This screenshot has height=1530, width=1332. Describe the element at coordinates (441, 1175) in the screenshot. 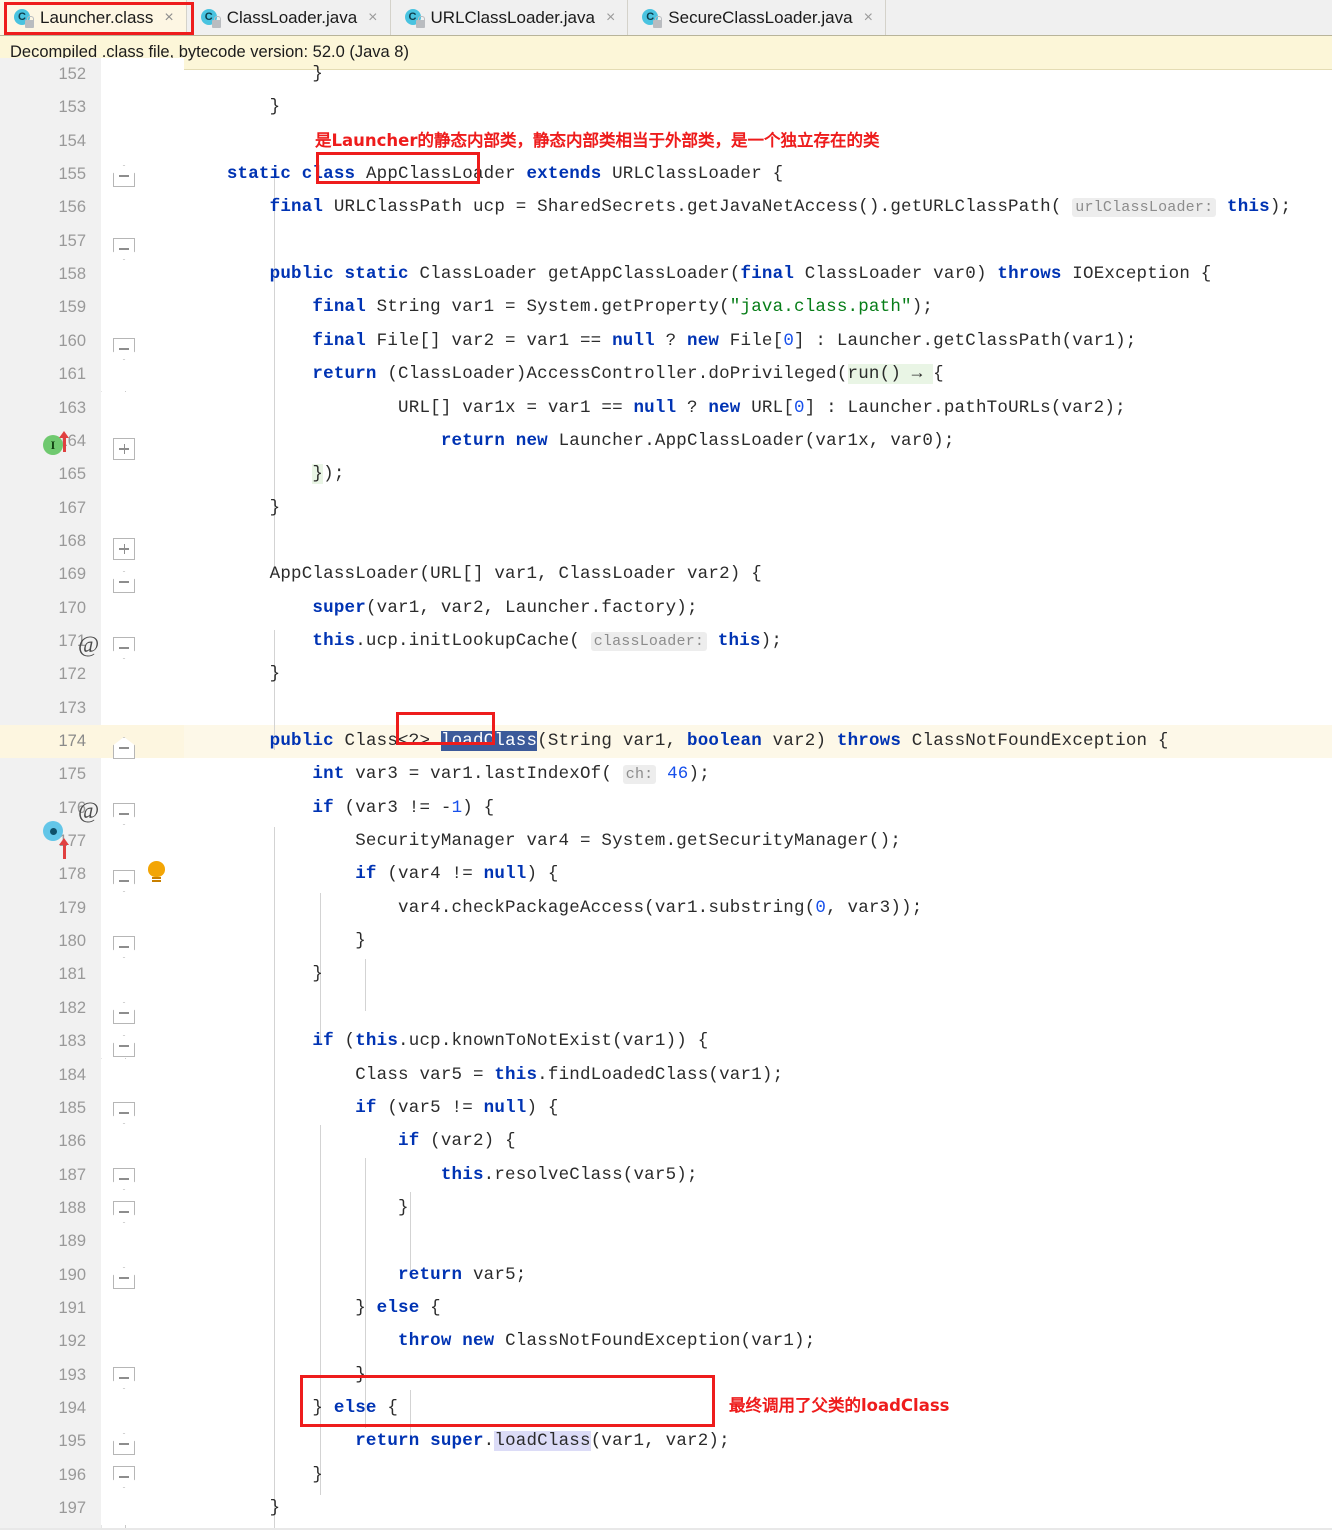

I see `code-line: this.resolveClass(var5);` at that location.